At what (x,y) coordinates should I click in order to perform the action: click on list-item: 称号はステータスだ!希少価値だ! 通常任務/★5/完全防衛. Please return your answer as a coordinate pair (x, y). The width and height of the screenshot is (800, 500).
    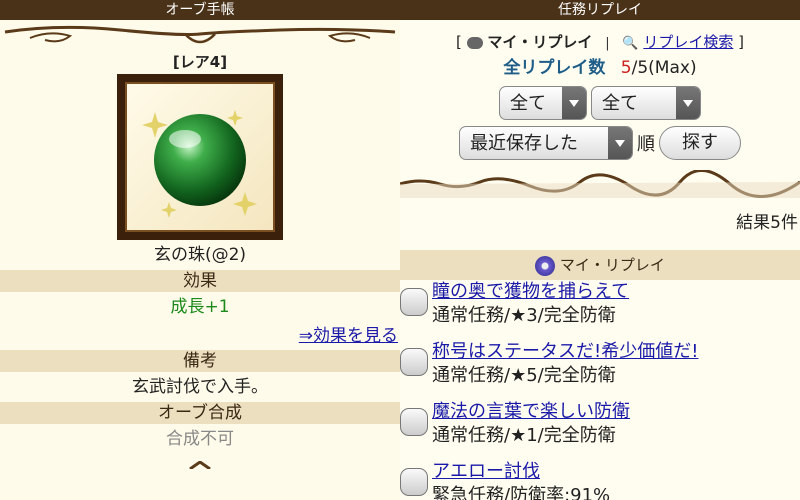
    Looking at the image, I should click on (600, 370).